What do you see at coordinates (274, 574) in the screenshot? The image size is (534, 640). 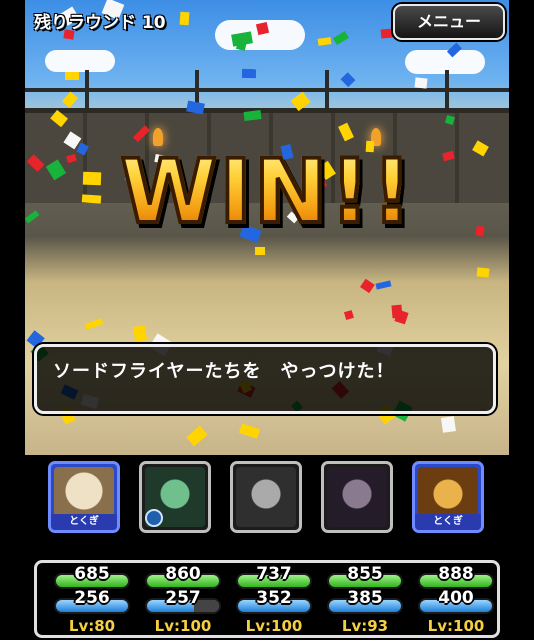 I see `hp-value: 737` at bounding box center [274, 574].